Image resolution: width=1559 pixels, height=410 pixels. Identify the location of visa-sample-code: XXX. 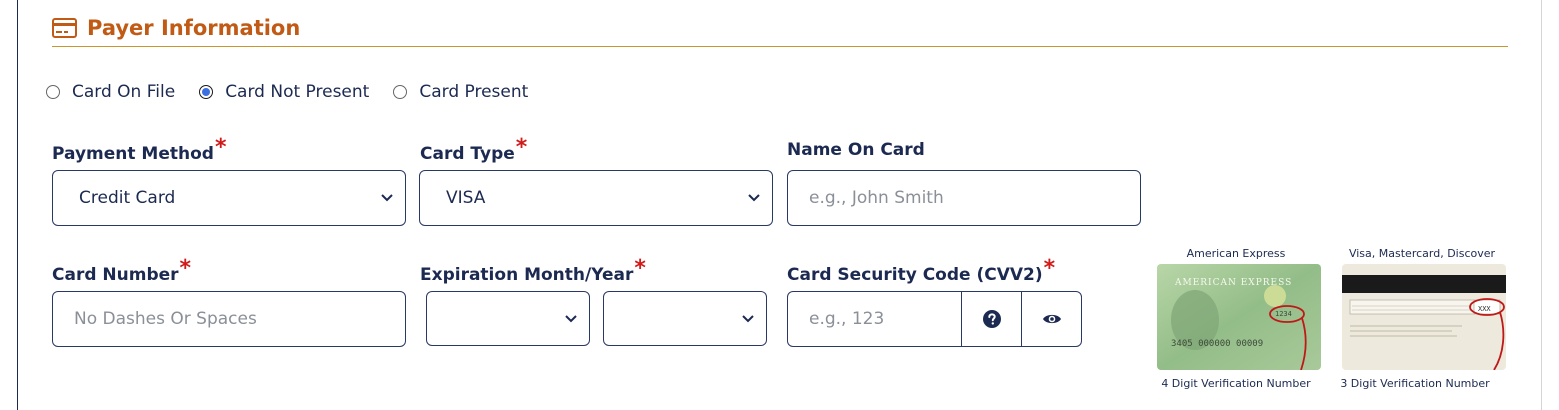
(1484, 309).